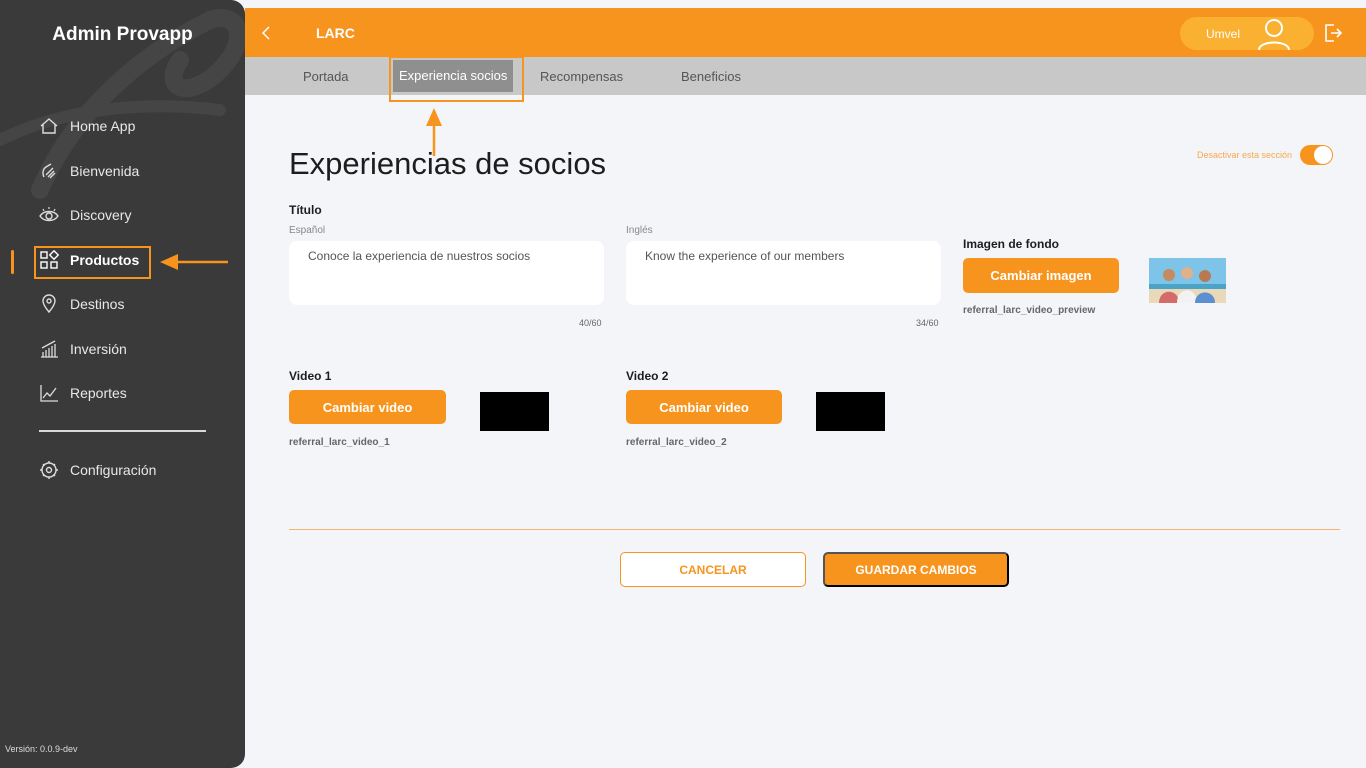 Image resolution: width=1366 pixels, height=768 pixels. What do you see at coordinates (711, 76) in the screenshot?
I see `tab-beneficios: Beneficios` at bounding box center [711, 76].